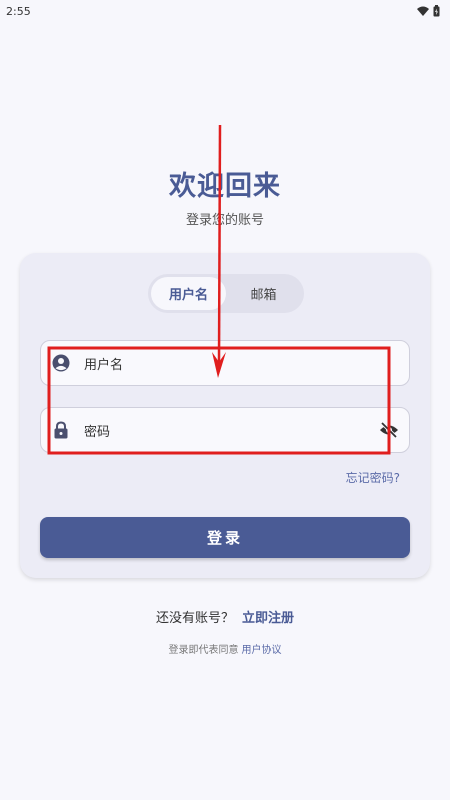 The width and height of the screenshot is (450, 800). I want to click on login-button: 登录, so click(225, 537).